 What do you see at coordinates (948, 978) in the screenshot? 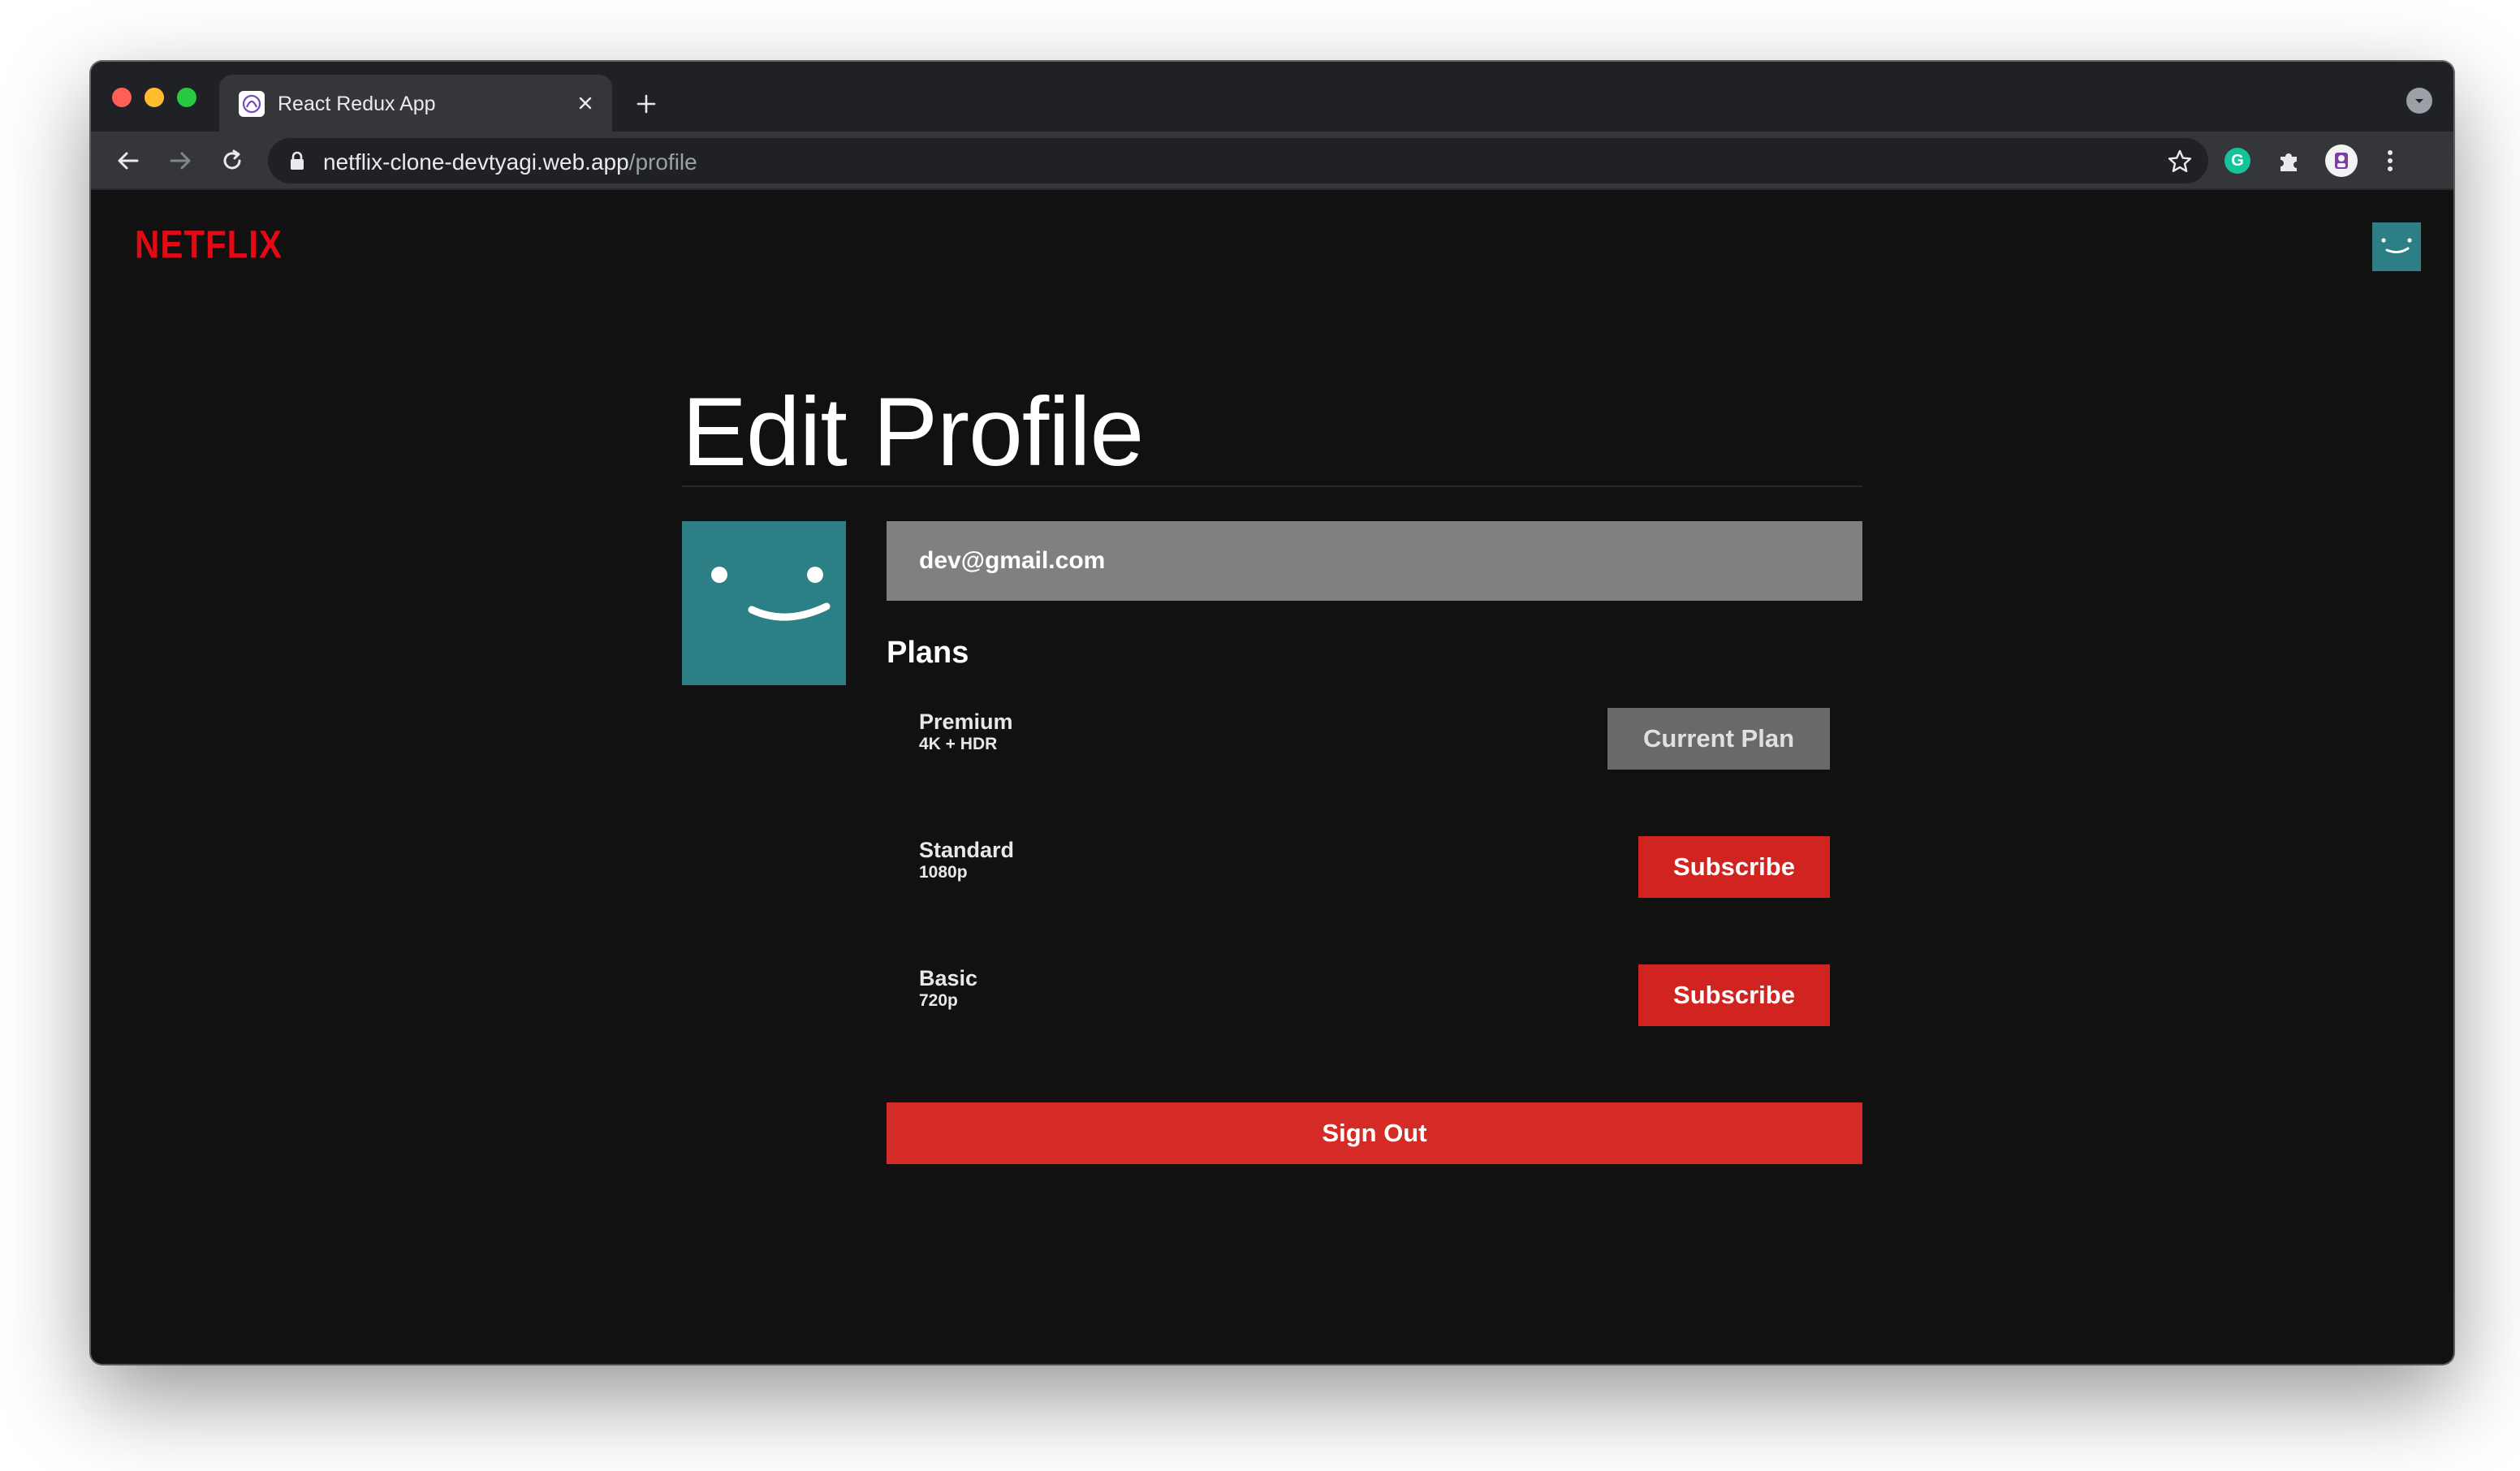
I see `plan-name: Basic` at bounding box center [948, 978].